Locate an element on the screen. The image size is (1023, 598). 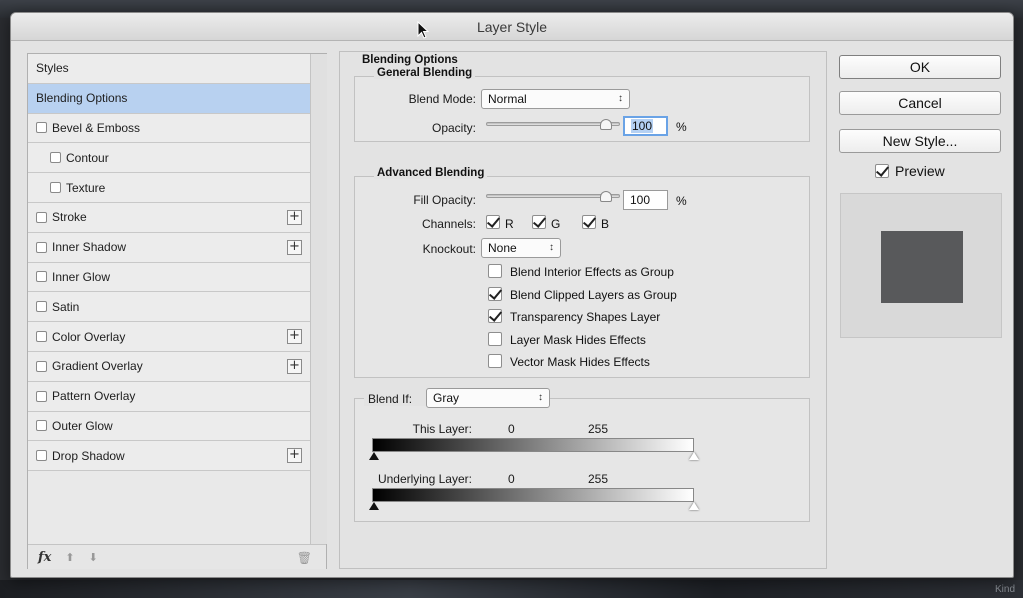
style-item-label: Outer Glow is located at coordinates (82, 425).